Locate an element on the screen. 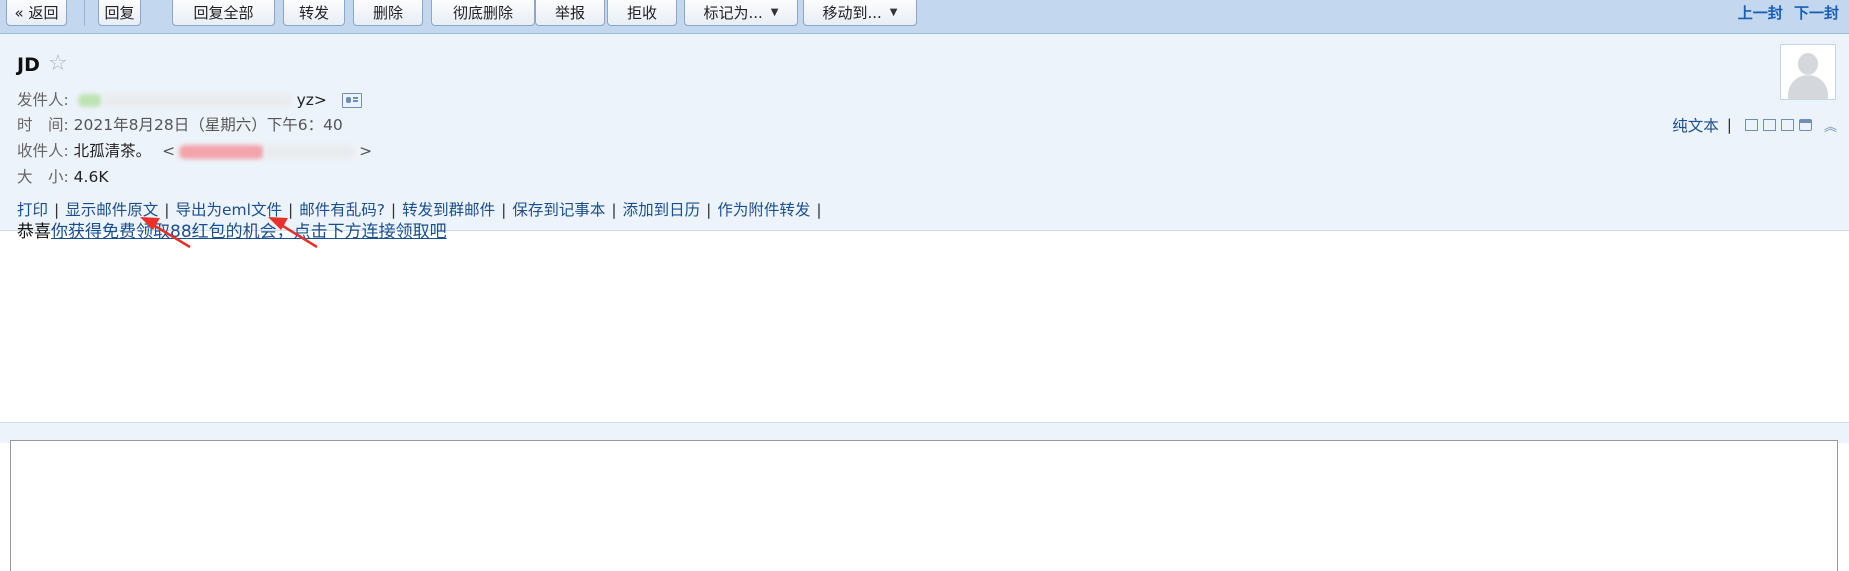  arrow-export-eml is located at coordinates (293, 233).